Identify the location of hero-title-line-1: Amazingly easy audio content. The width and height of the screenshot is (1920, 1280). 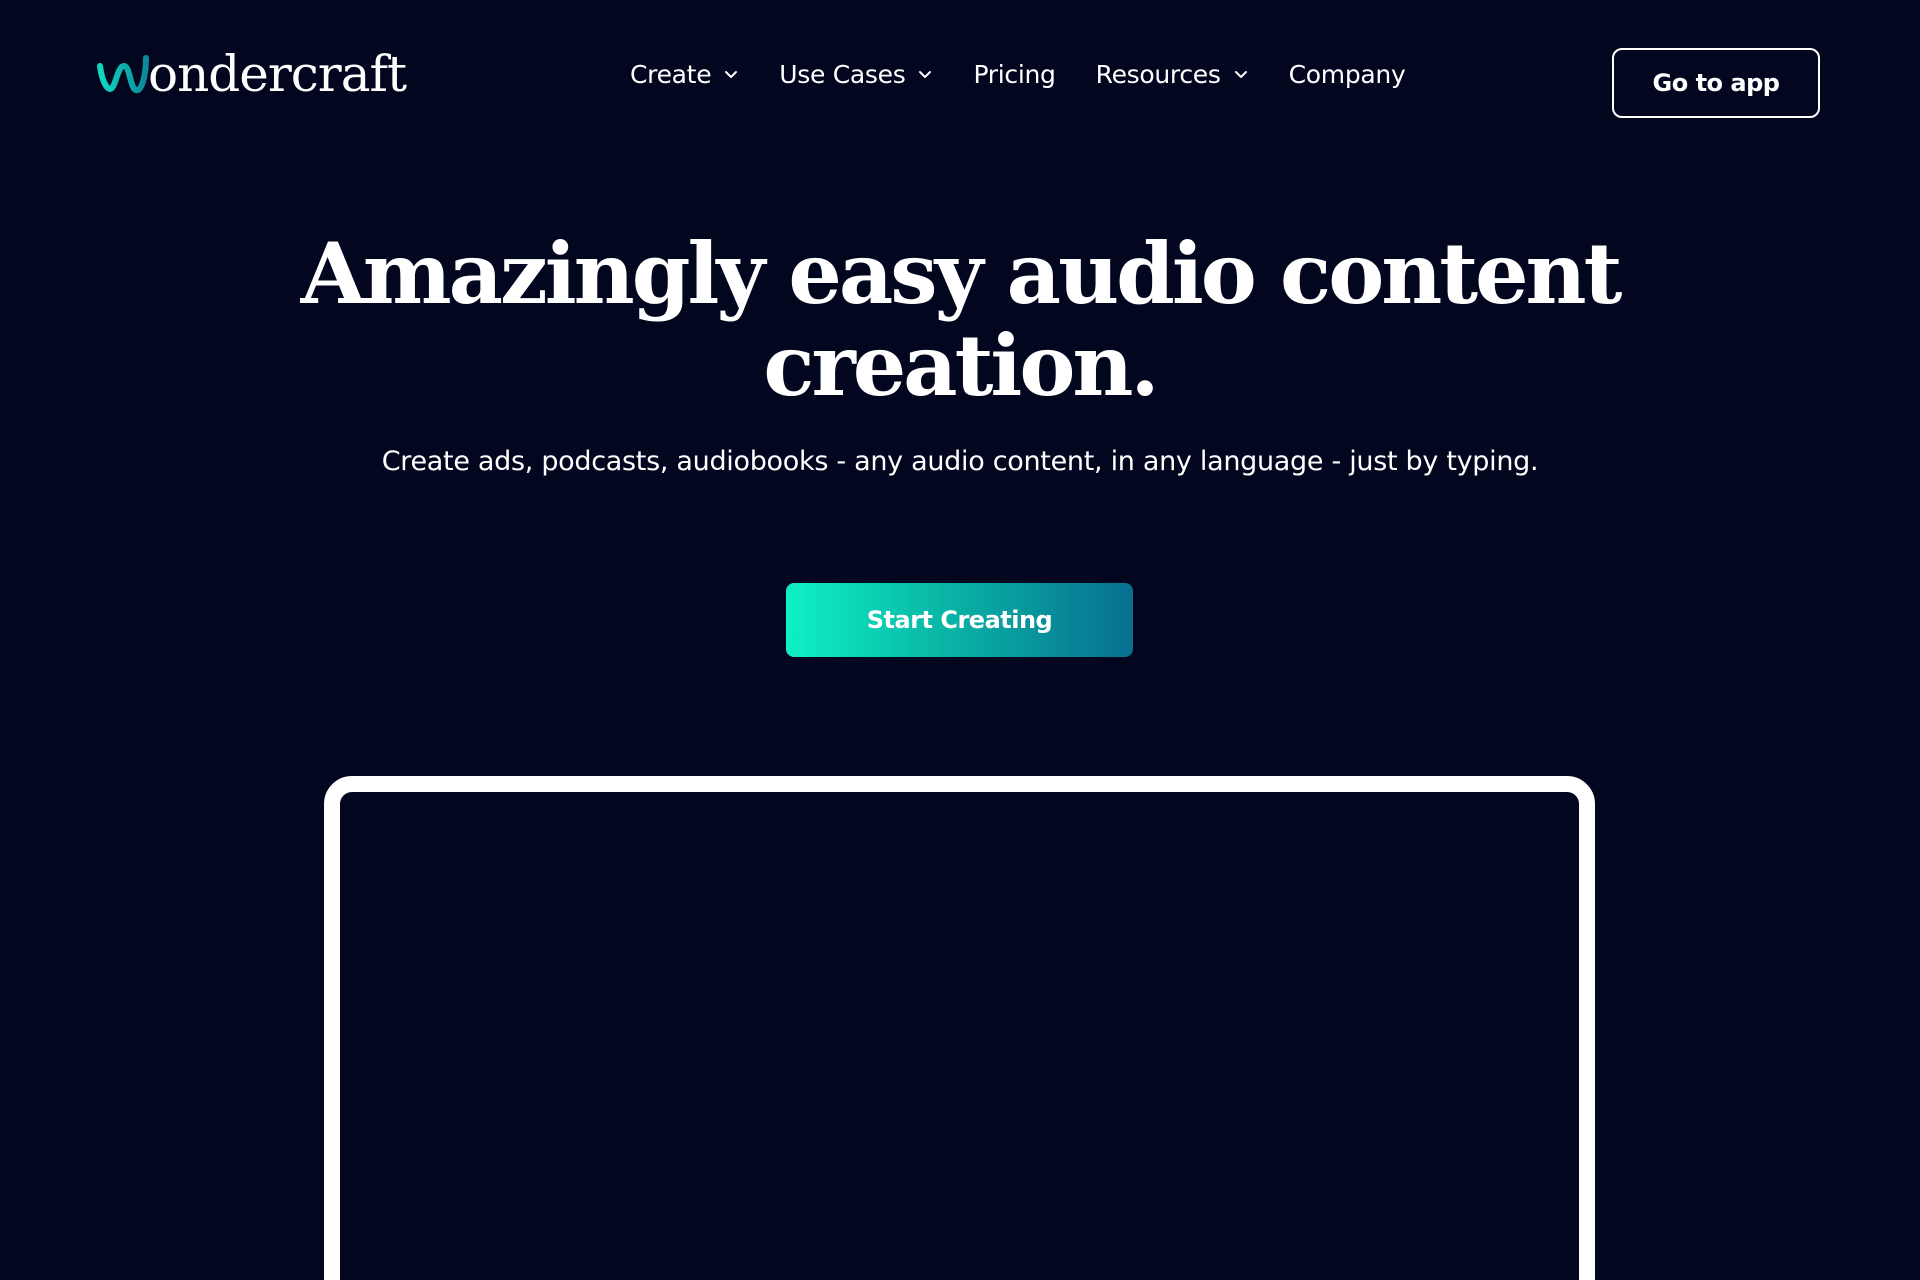
(961, 273).